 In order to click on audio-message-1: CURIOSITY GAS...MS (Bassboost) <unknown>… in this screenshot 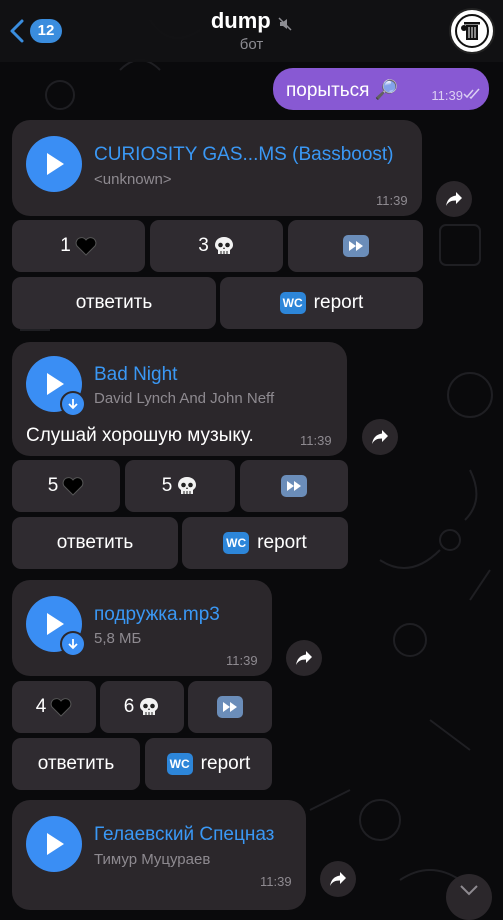, I will do `click(217, 168)`.